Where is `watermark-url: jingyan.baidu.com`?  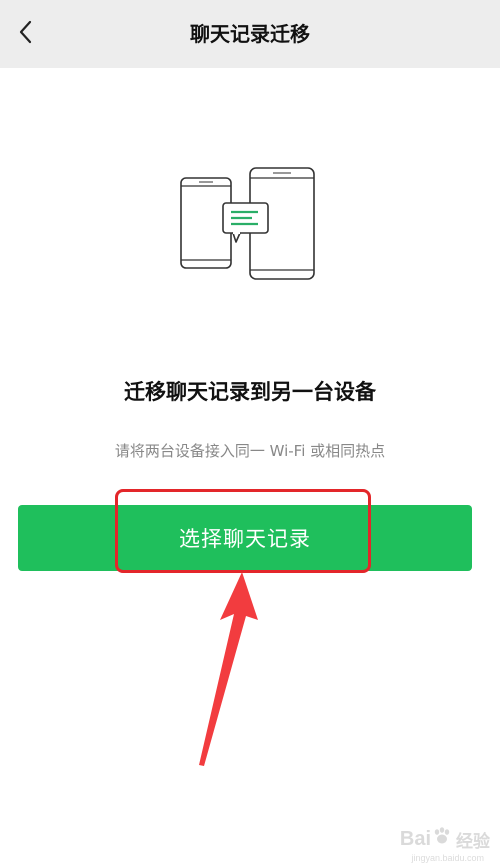 watermark-url: jingyan.baidu.com is located at coordinates (447, 858).